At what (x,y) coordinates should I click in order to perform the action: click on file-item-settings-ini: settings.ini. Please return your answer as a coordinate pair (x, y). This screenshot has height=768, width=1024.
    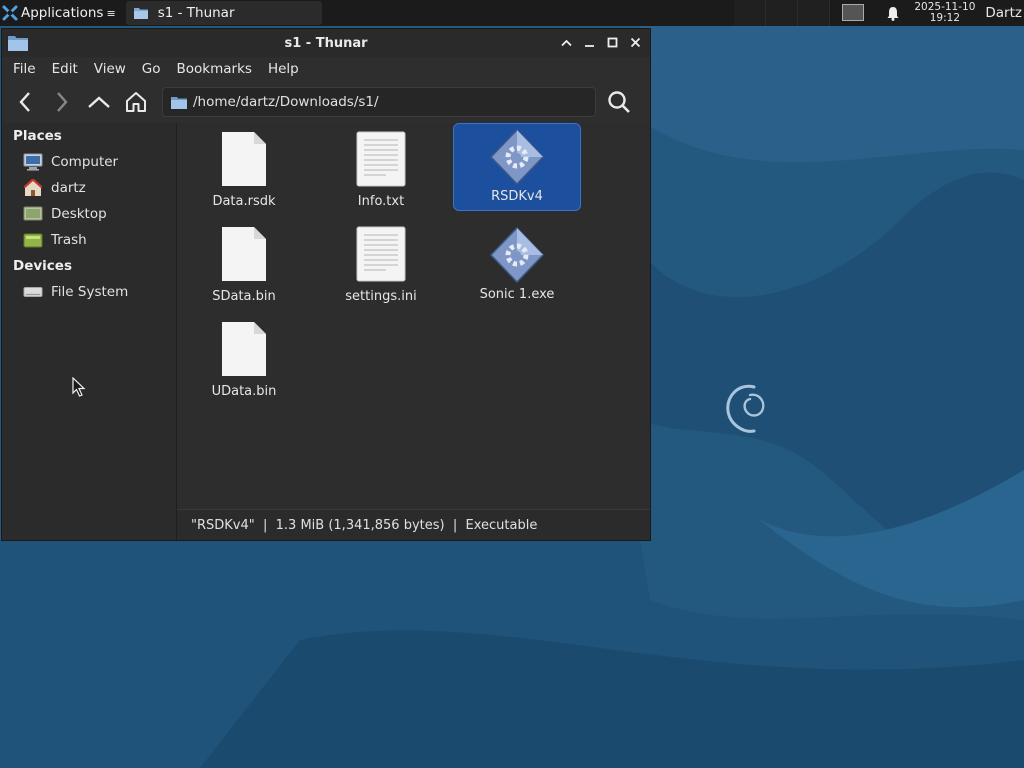
    Looking at the image, I should click on (381, 266).